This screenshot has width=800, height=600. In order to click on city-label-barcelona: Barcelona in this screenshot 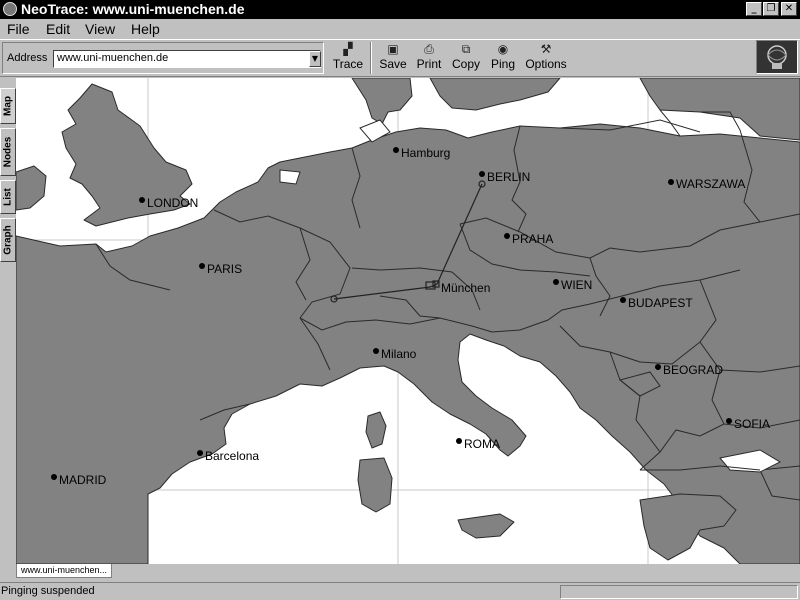, I will do `click(232, 456)`.